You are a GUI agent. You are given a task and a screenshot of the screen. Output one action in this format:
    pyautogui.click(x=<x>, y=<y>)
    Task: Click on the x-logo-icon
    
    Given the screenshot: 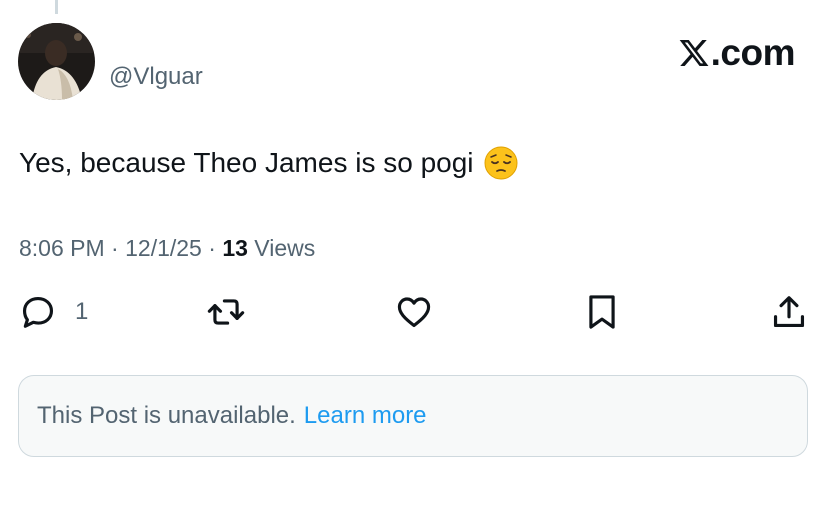 What is the action you would take?
    pyautogui.click(x=694, y=53)
    